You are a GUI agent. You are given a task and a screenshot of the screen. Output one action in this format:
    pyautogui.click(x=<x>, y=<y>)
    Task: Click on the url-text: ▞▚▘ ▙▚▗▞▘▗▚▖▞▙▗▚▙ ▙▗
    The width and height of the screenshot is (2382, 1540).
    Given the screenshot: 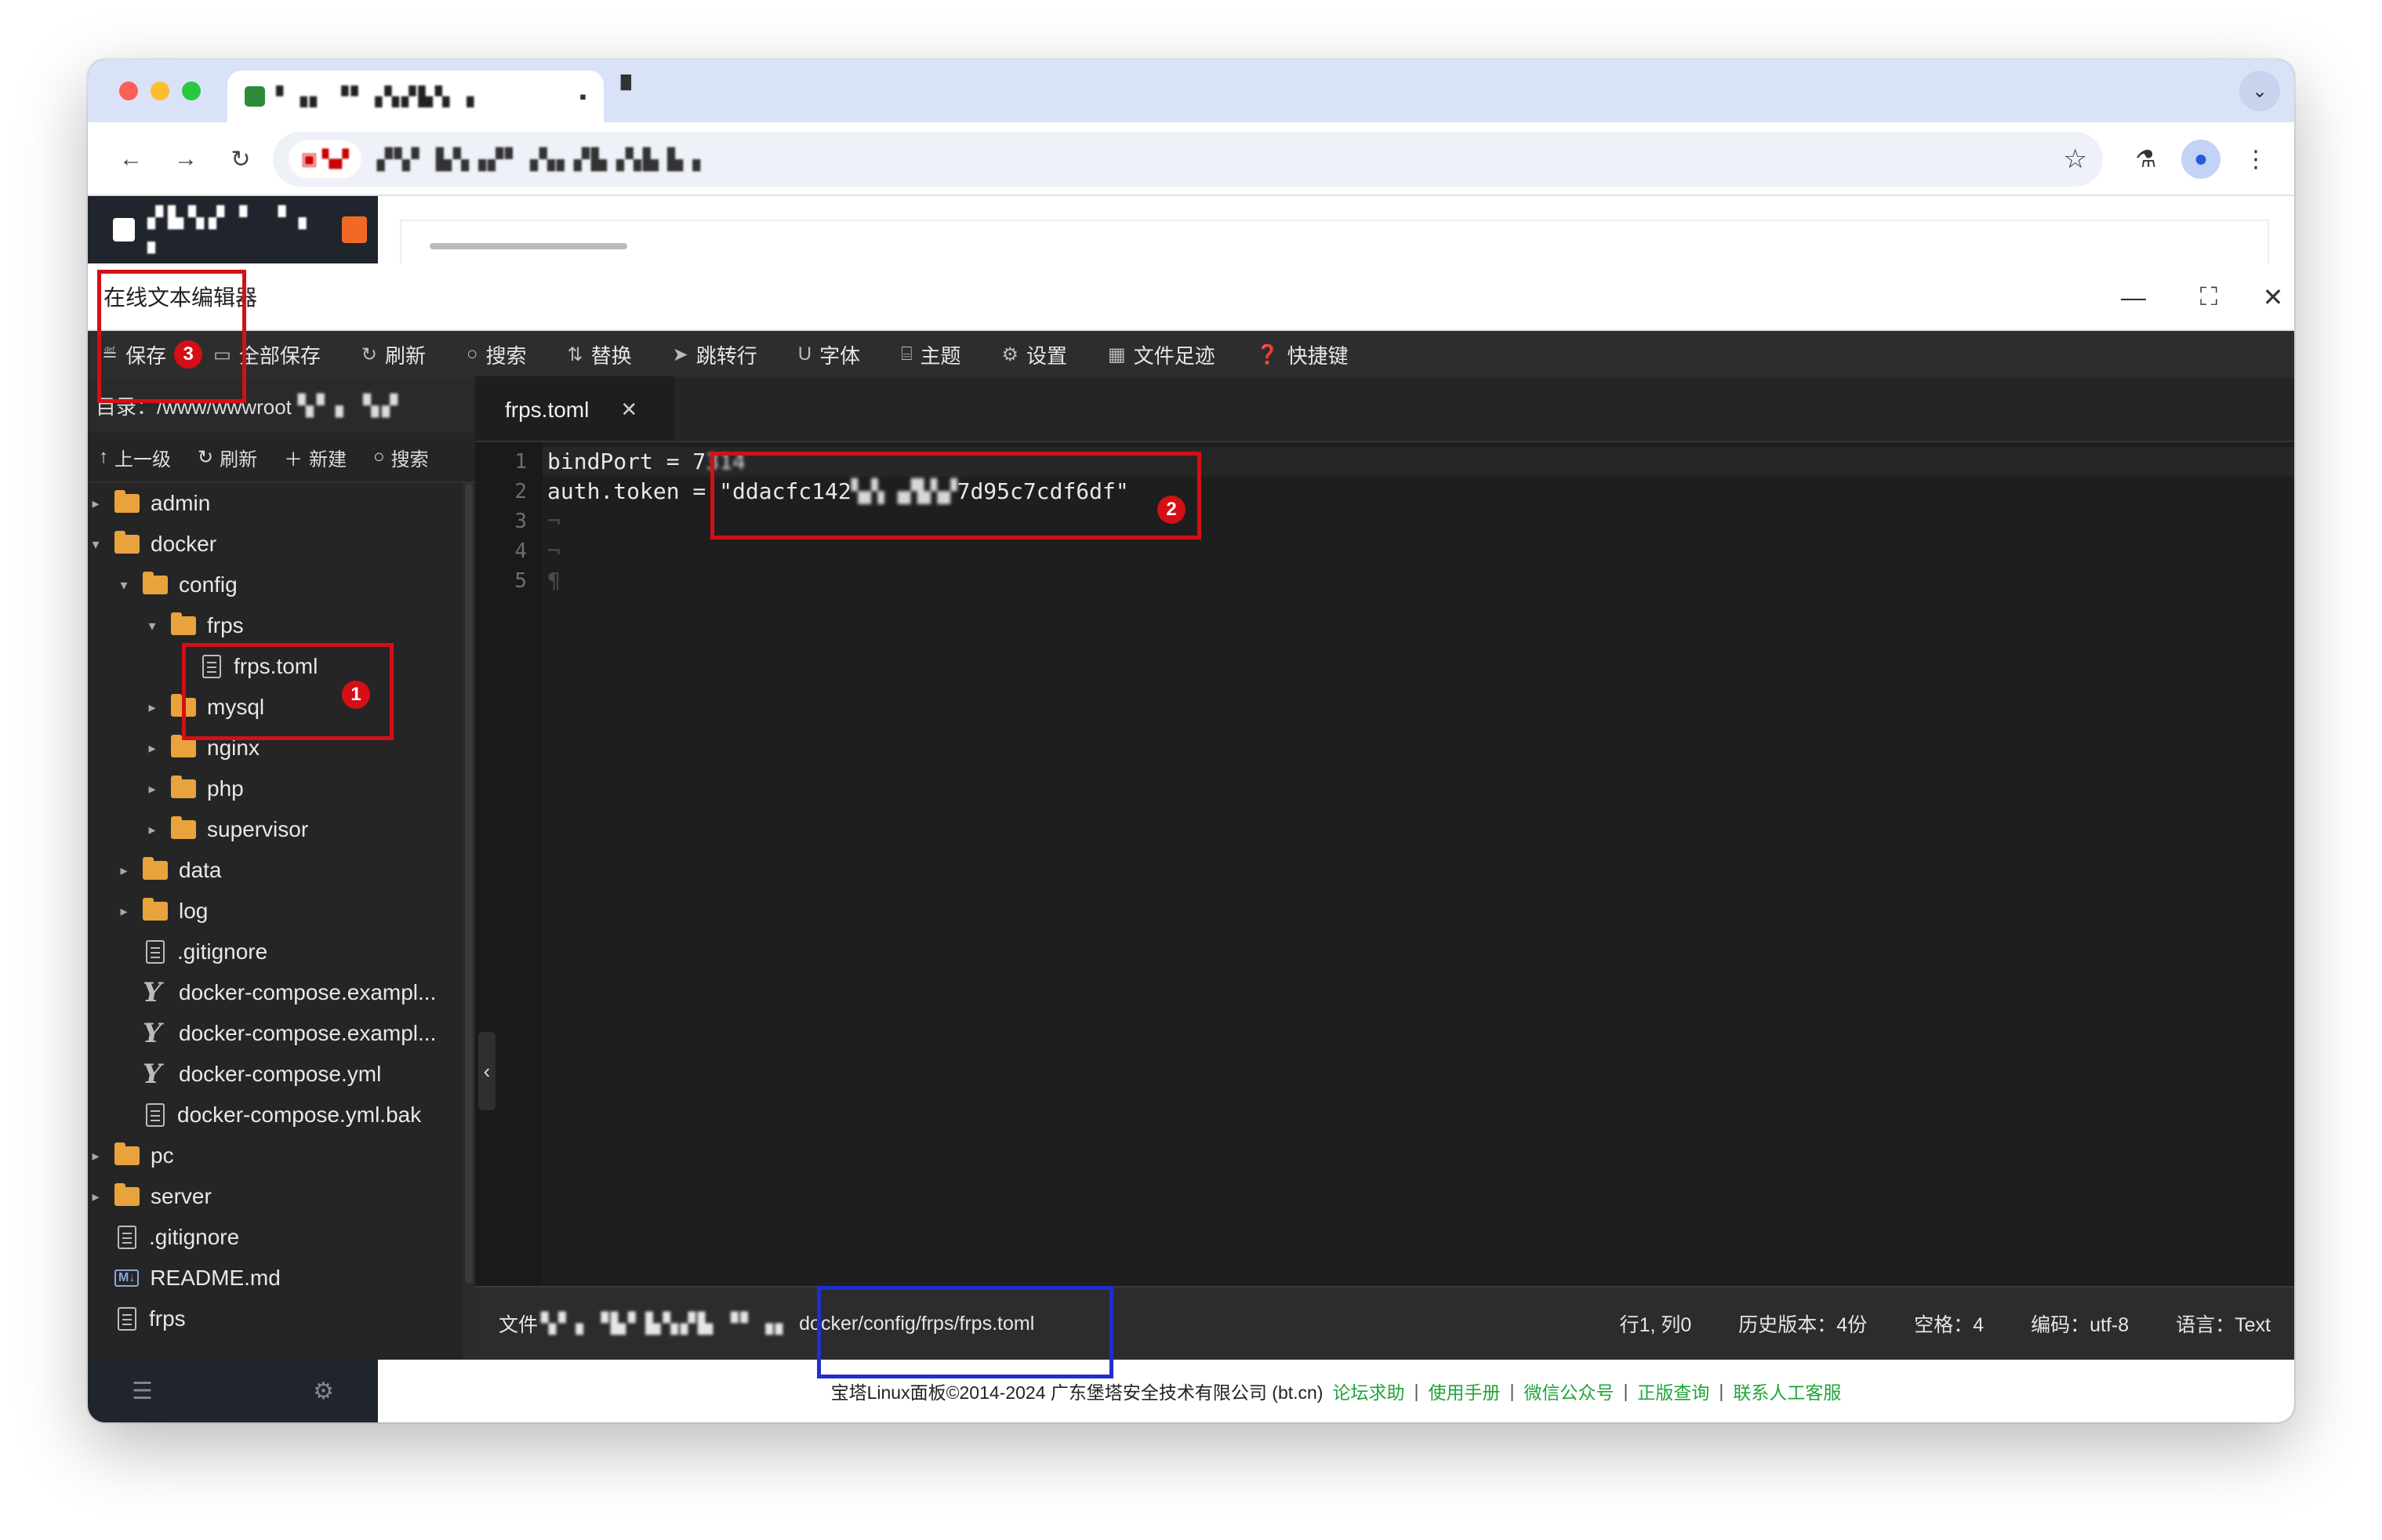 What is the action you would take?
    pyautogui.click(x=540, y=160)
    